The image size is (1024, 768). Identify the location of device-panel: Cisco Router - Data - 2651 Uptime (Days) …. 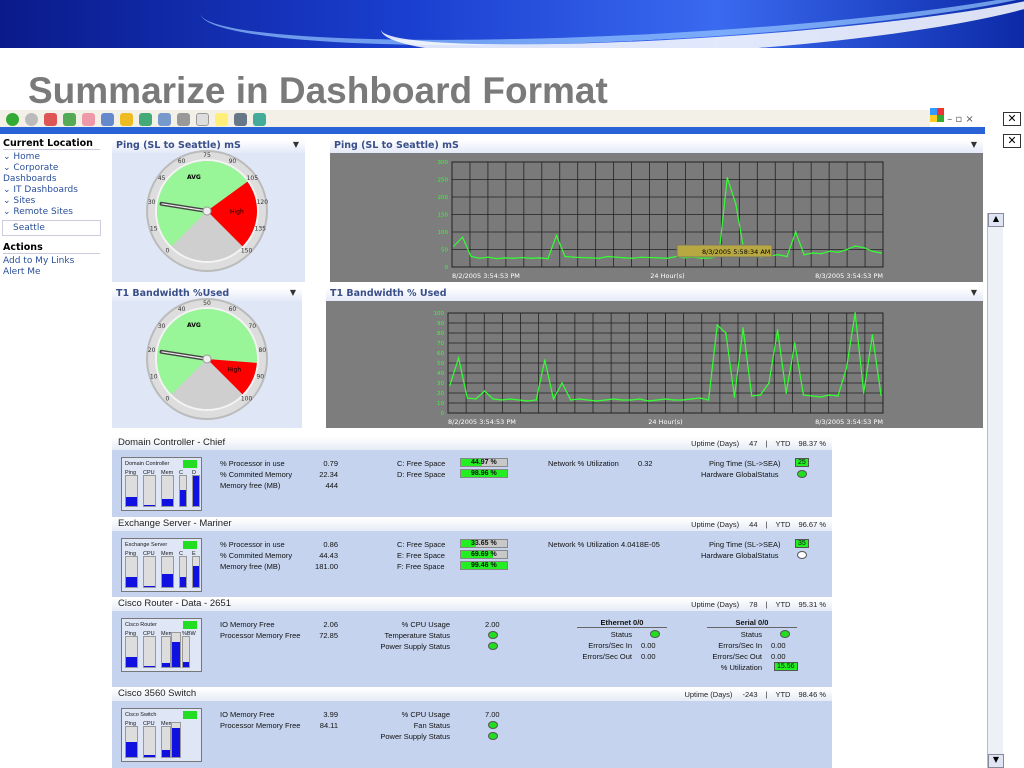
(472, 642).